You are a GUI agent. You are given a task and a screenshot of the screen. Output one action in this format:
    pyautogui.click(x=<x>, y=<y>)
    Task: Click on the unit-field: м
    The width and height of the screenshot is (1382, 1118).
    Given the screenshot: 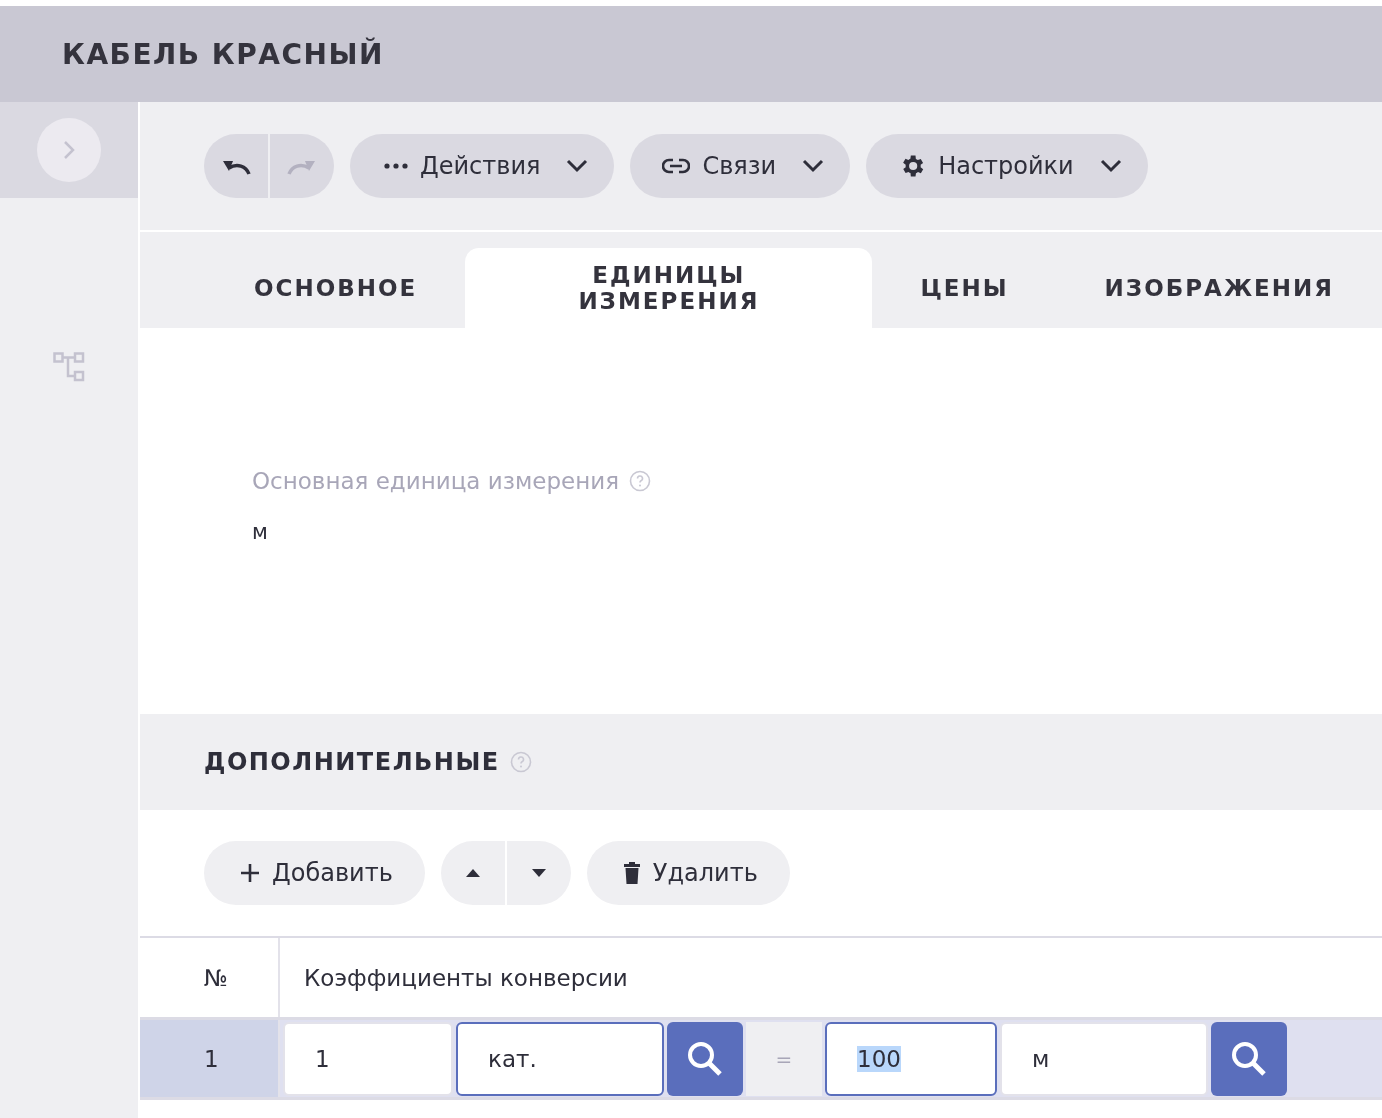 What is the action you would take?
    pyautogui.click(x=1104, y=1058)
    